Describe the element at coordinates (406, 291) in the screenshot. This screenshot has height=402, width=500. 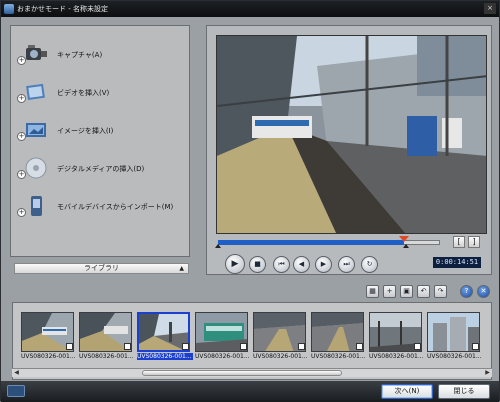
I see `image-tool-icon: ▣` at that location.